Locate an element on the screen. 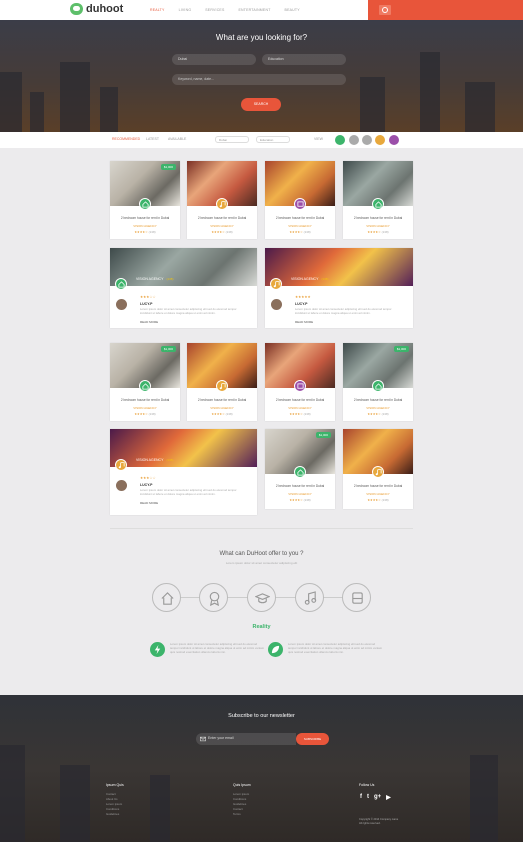 Image resolution: width=523 pixels, height=842 pixels. footer-link: Guidelines is located at coordinates (115, 814).